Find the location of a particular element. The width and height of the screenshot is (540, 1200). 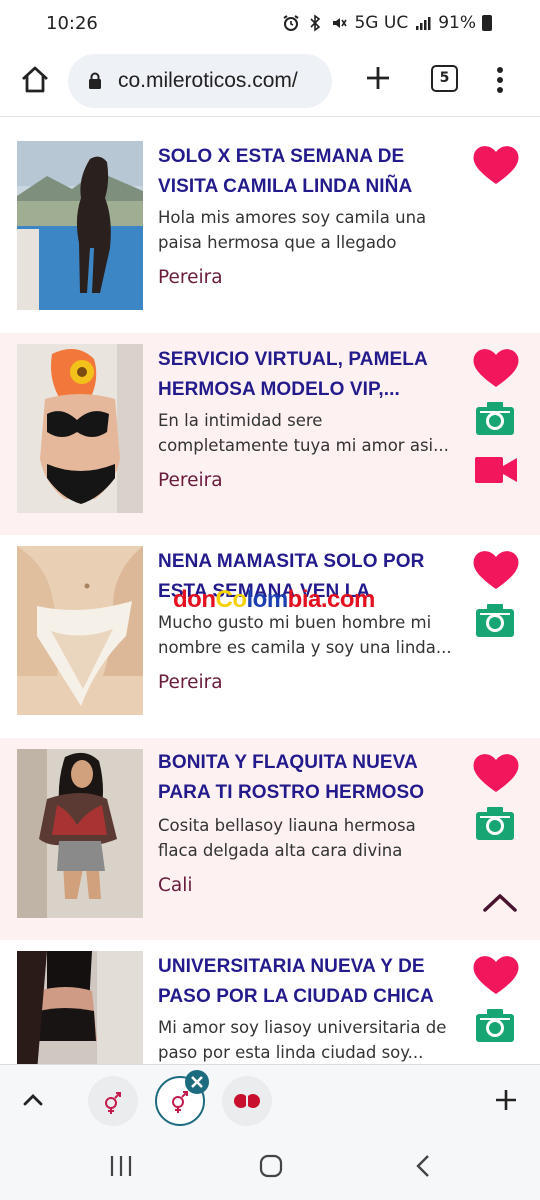

system-navigation-bar is located at coordinates (270, 1167).